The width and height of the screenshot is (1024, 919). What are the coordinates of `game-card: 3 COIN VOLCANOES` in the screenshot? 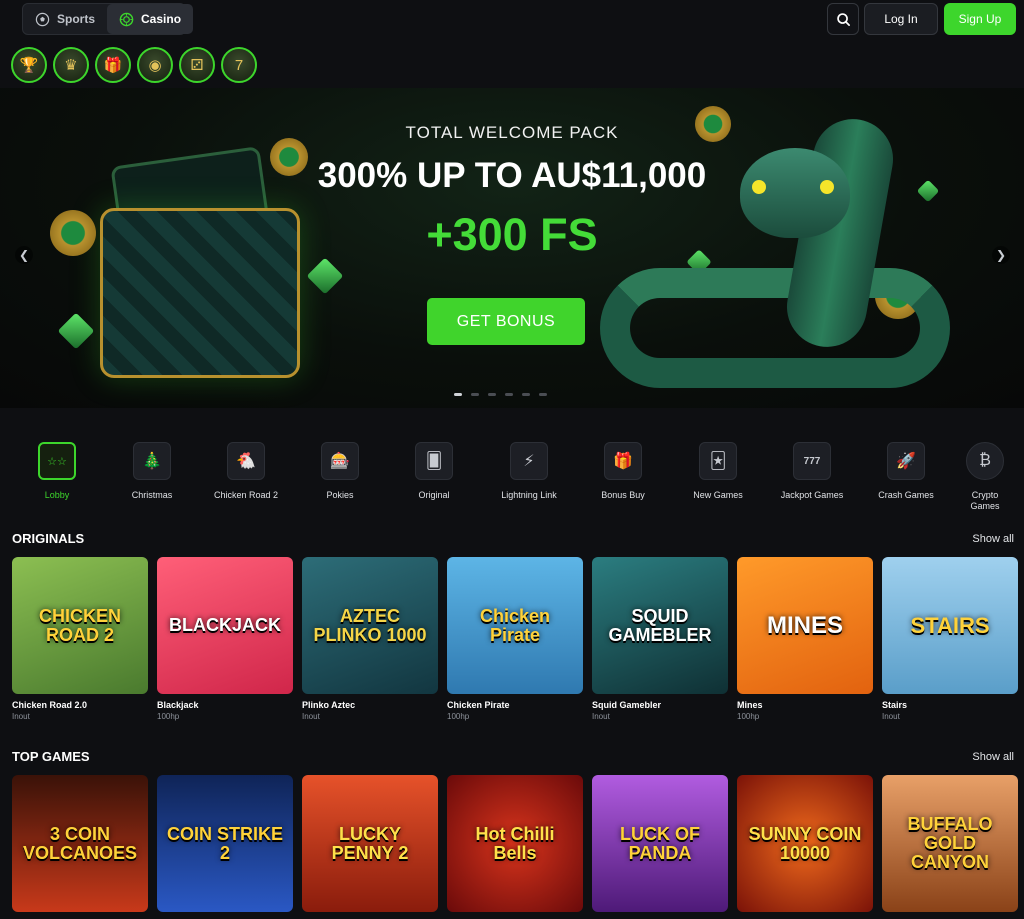 It's located at (80, 843).